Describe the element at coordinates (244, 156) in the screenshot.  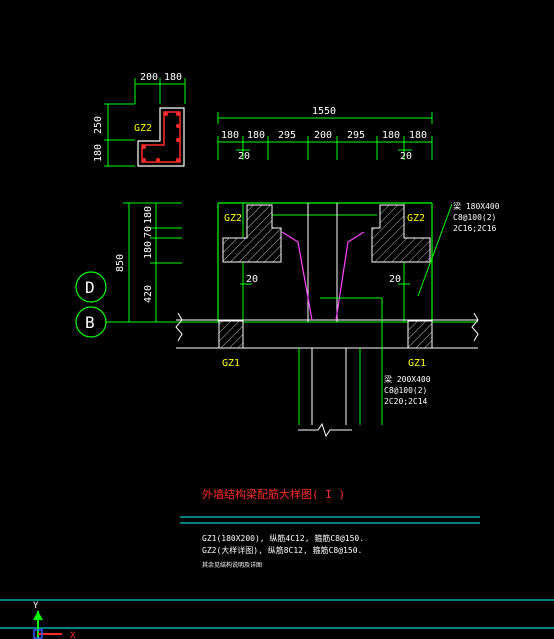
I see `top-dim-sub-left: 20` at that location.